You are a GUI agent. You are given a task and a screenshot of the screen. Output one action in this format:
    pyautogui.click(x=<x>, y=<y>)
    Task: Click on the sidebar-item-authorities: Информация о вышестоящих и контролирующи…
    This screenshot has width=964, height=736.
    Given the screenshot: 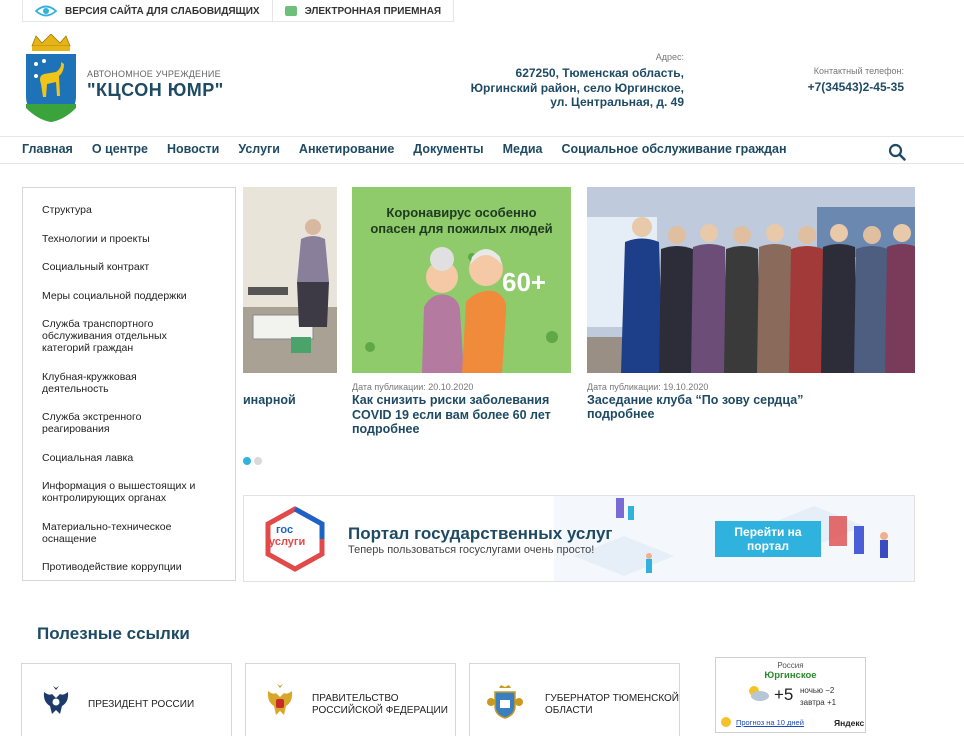 What is the action you would take?
    pyautogui.click(x=124, y=492)
    